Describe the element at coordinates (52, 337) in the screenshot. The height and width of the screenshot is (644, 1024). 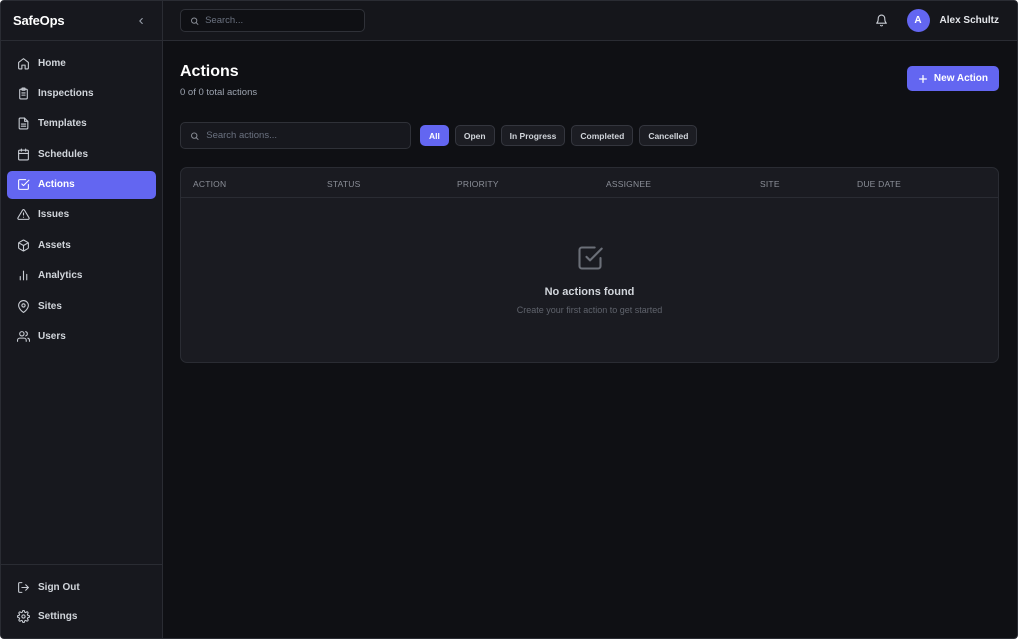
I see `sidebar-item-label: Users` at that location.